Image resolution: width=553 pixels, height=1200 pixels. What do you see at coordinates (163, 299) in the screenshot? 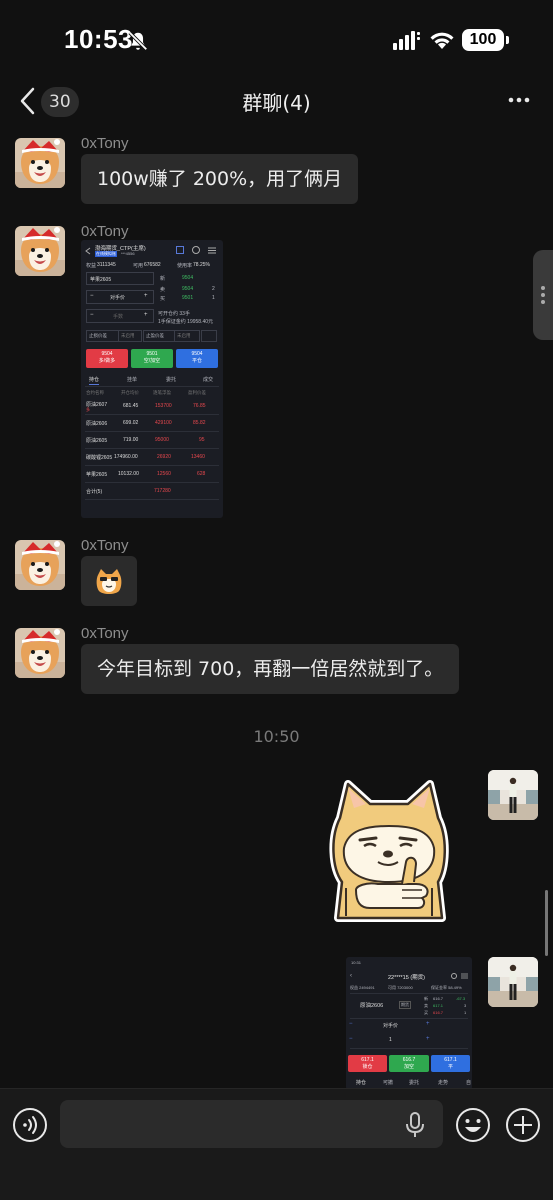
I see `orderbook-label: 买` at bounding box center [163, 299].